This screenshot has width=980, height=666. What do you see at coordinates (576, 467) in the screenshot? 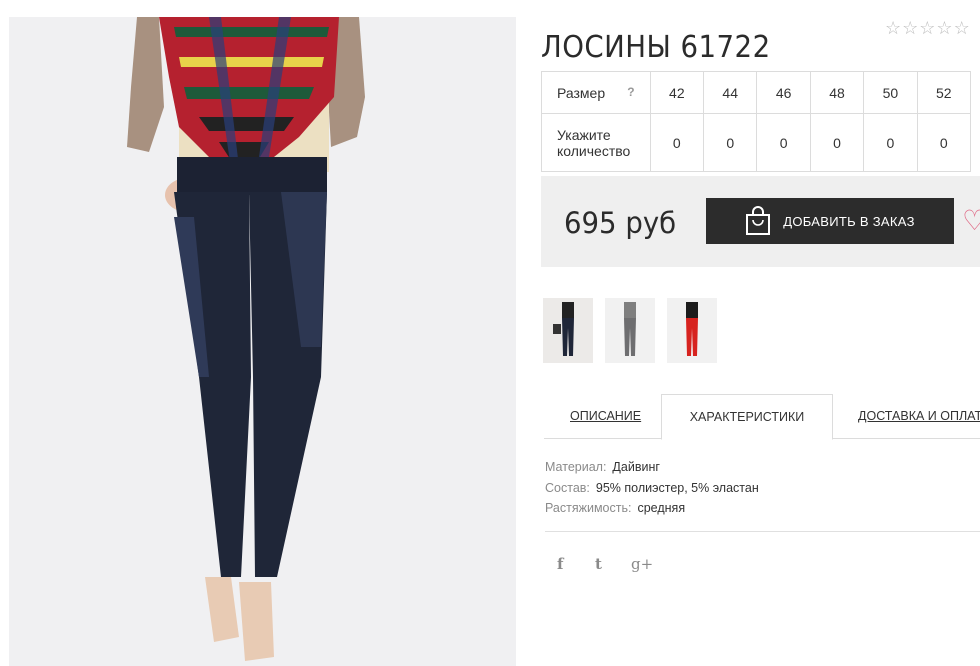
I see `spec-key: Материал:` at bounding box center [576, 467].